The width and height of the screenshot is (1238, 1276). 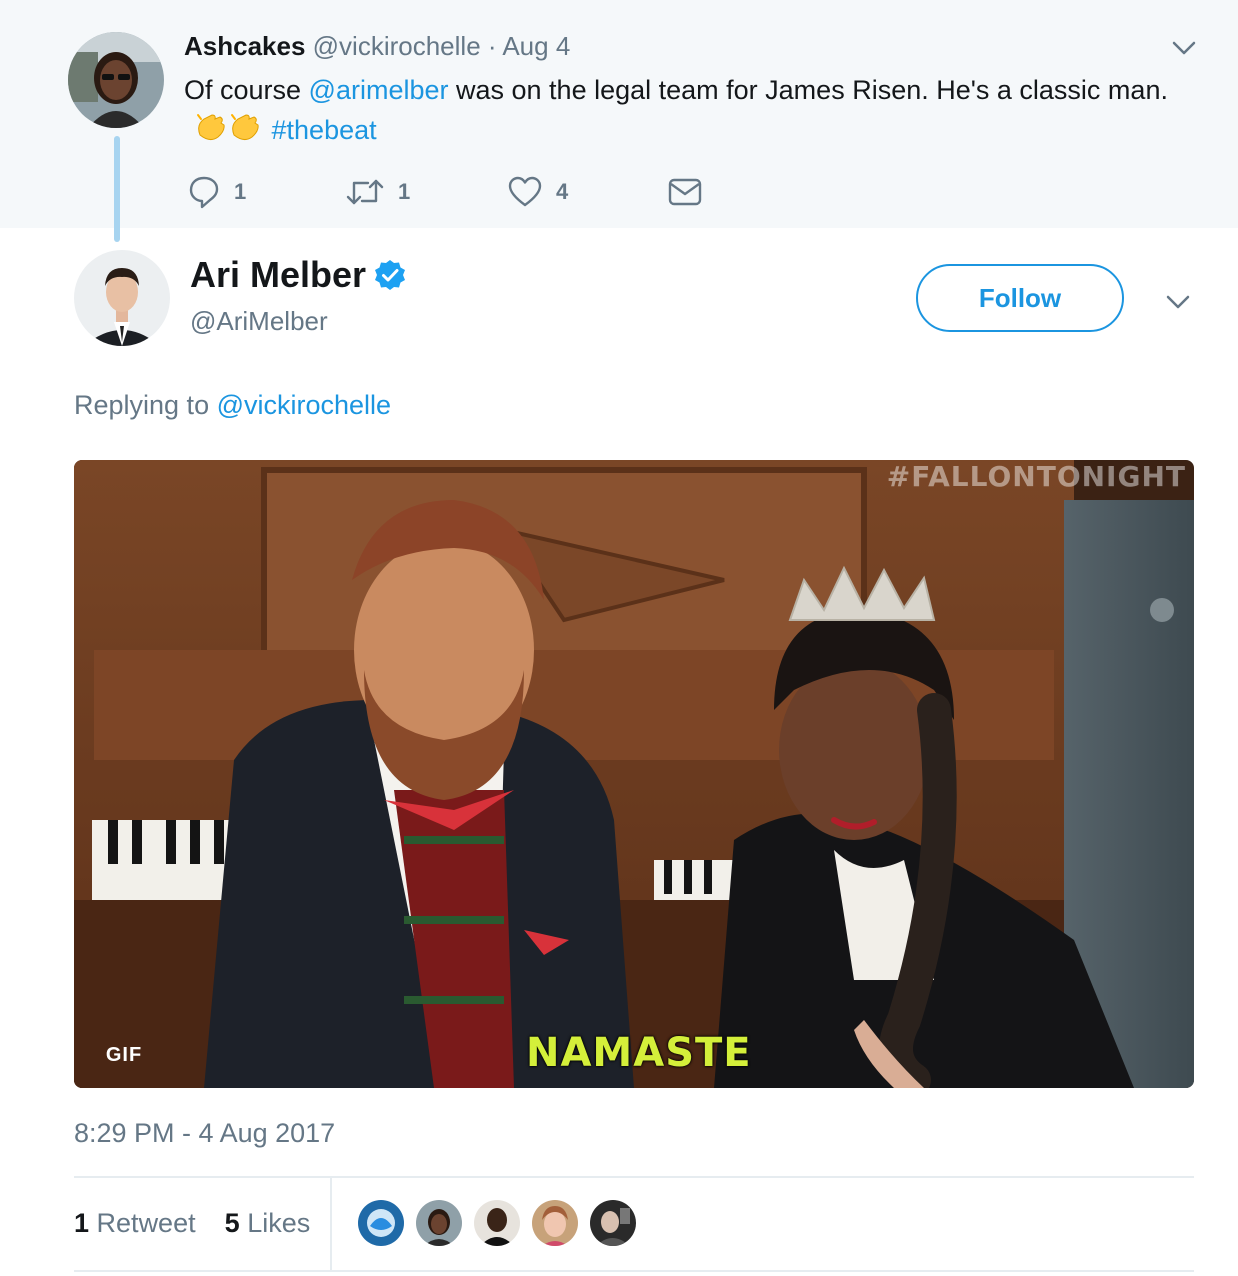 I want to click on ashcakes-avatar, so click(x=116, y=80).